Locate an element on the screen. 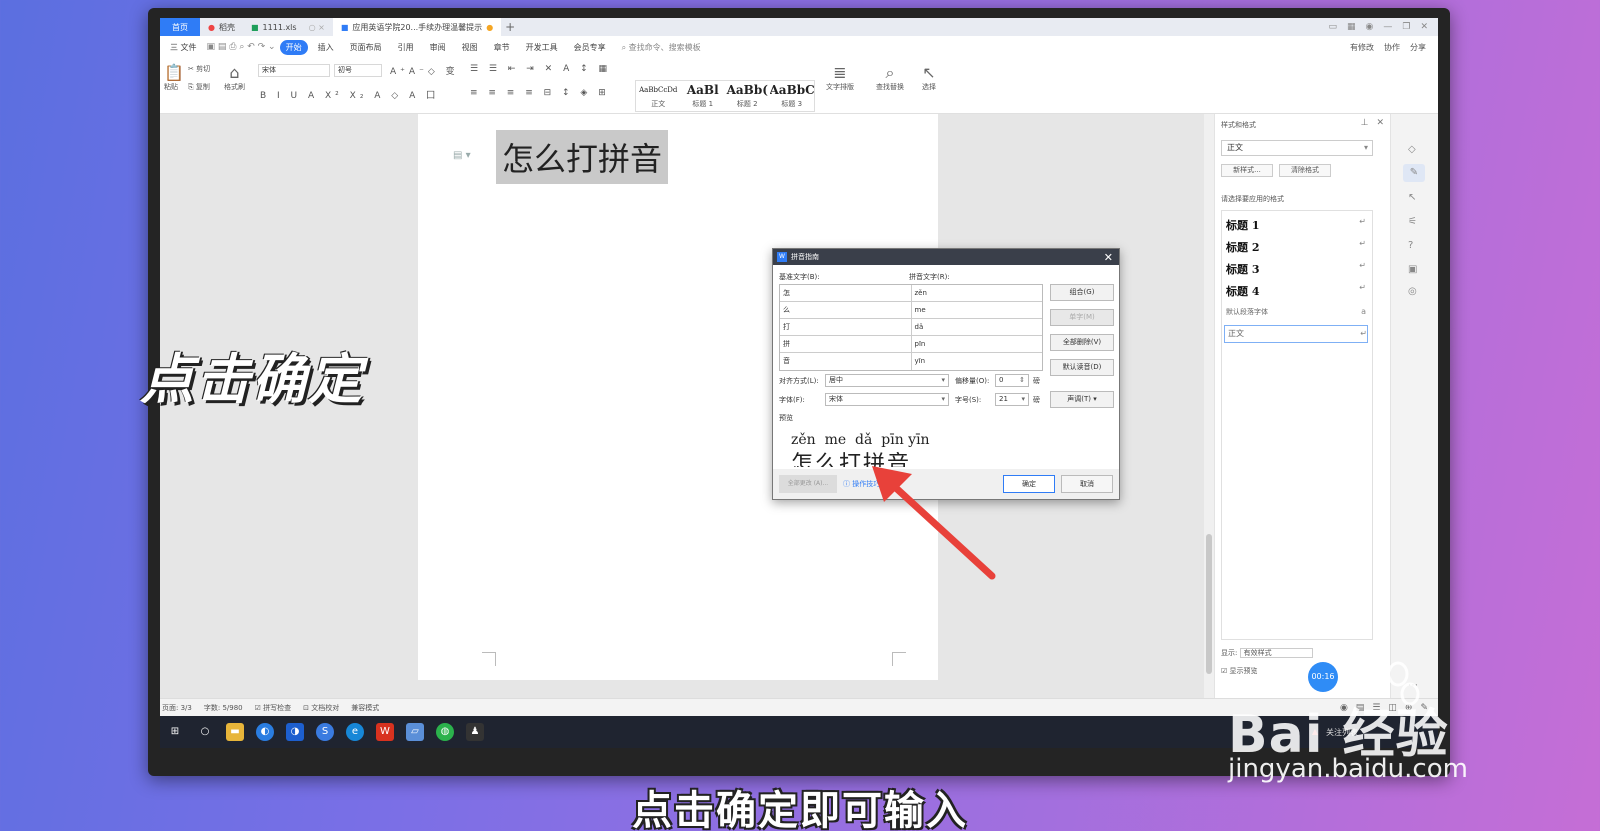 The width and height of the screenshot is (1600, 831). windows-start-icon: ⊞ is located at coordinates (175, 732).